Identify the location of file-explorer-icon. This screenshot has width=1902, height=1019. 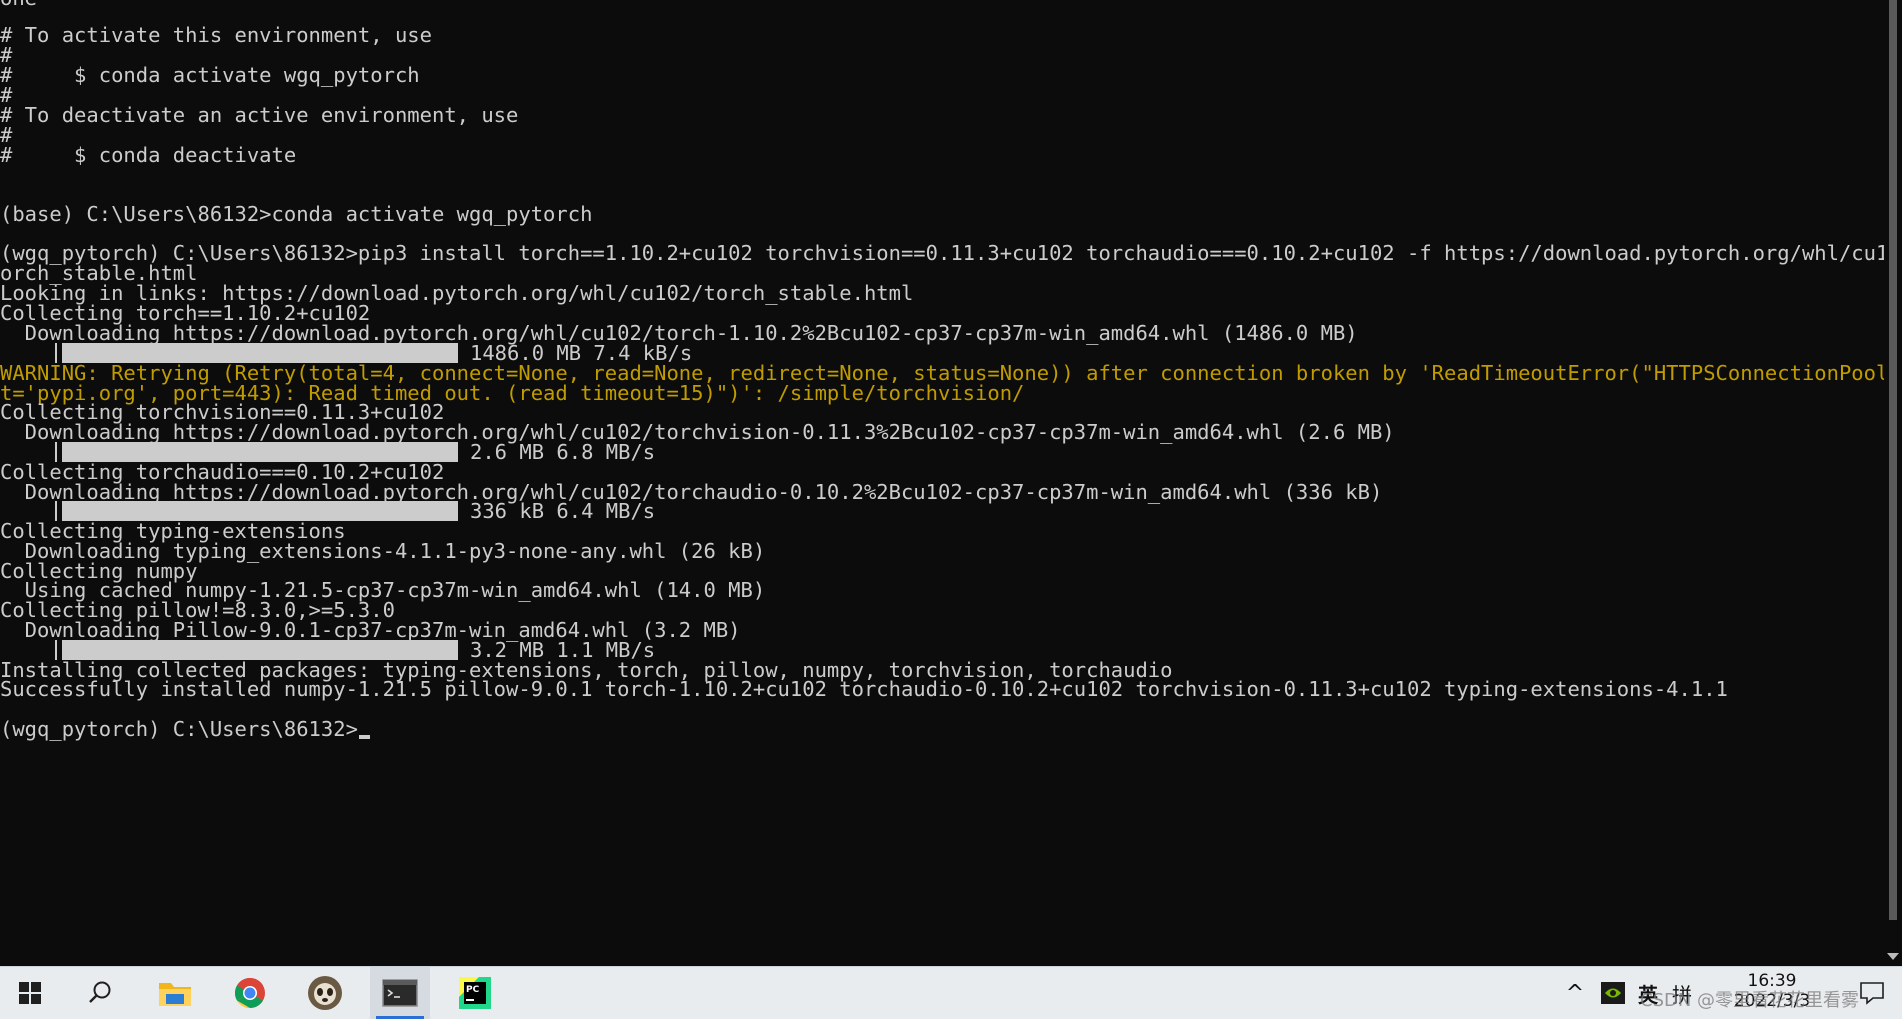
(175, 994).